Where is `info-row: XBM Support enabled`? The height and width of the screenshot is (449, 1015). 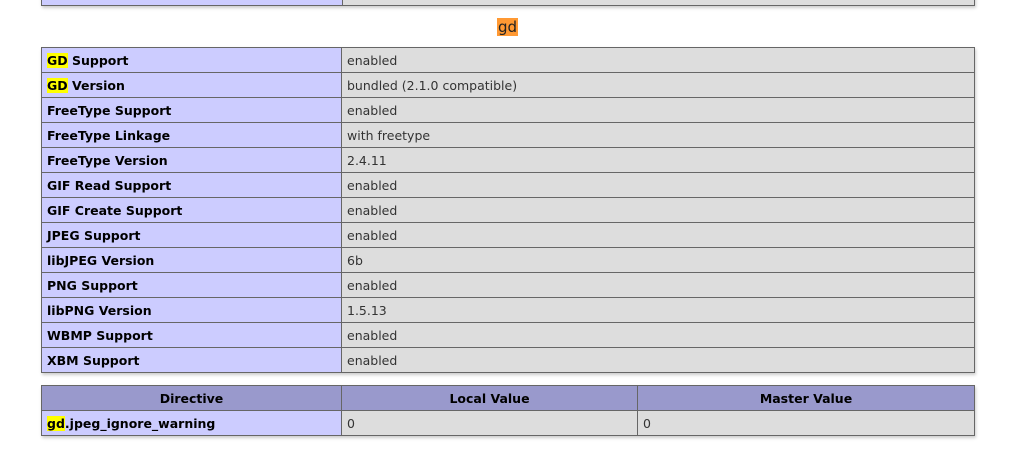 info-row: XBM Support enabled is located at coordinates (508, 360).